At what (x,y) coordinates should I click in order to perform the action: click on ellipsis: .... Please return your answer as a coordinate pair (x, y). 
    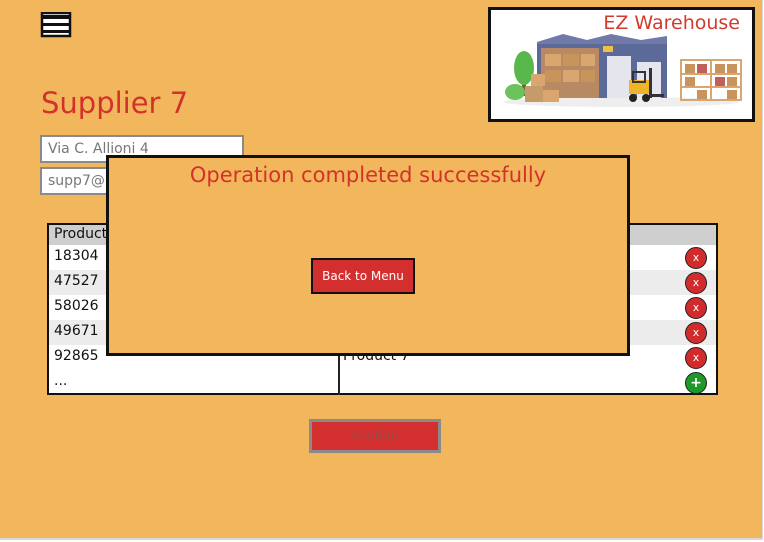
    Looking at the image, I should click on (61, 381).